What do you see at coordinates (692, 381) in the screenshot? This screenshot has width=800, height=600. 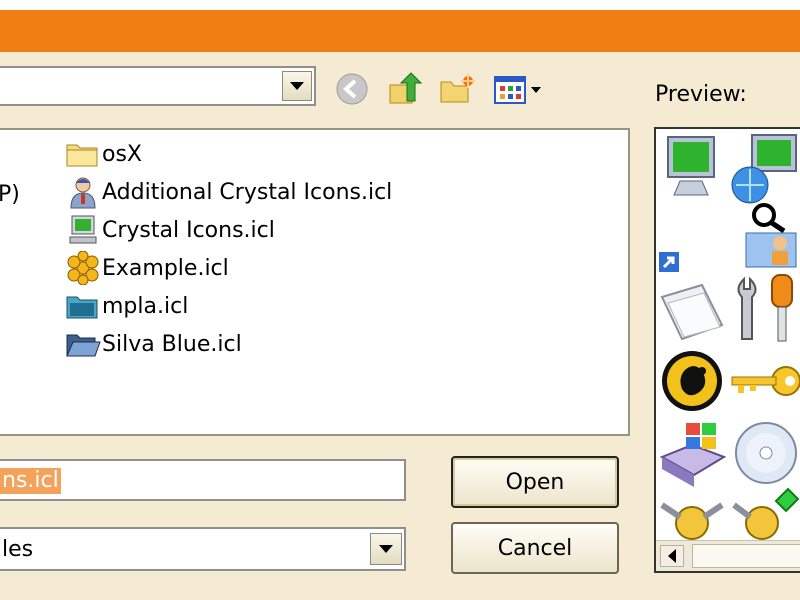 I see `gnome-foot-icon` at bounding box center [692, 381].